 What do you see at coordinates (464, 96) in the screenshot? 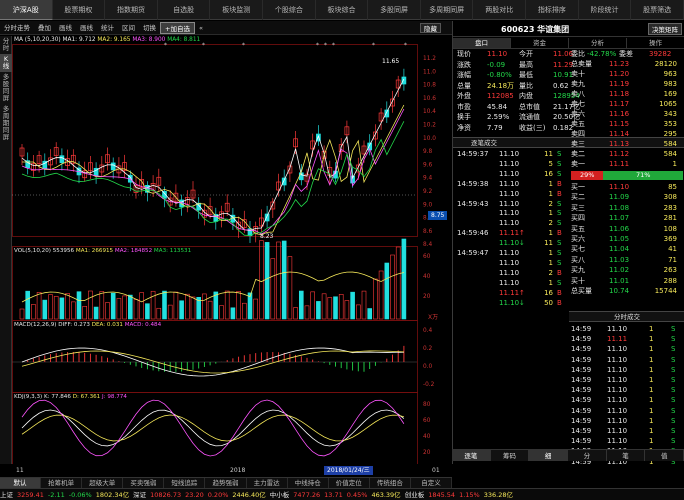
I see `quote-cell: 外盘` at bounding box center [464, 96].